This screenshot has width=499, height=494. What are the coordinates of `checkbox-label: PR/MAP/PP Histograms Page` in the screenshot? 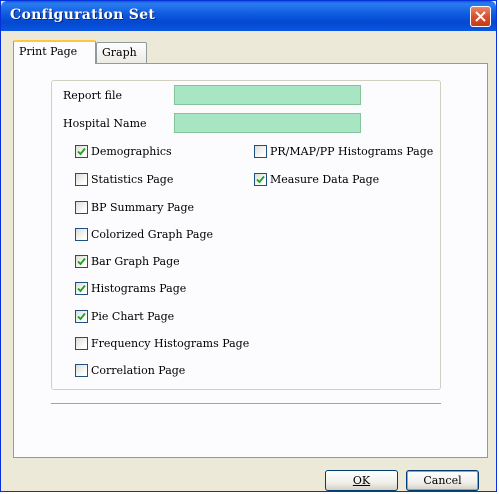 It's located at (352, 151).